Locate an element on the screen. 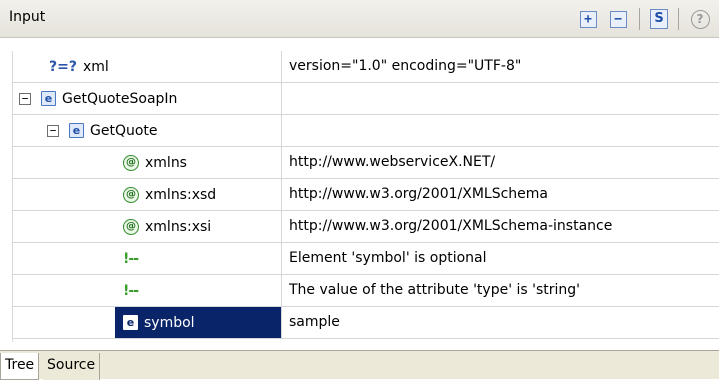 This screenshot has width=719, height=380. tab-tree: Tree is located at coordinates (20, 366).